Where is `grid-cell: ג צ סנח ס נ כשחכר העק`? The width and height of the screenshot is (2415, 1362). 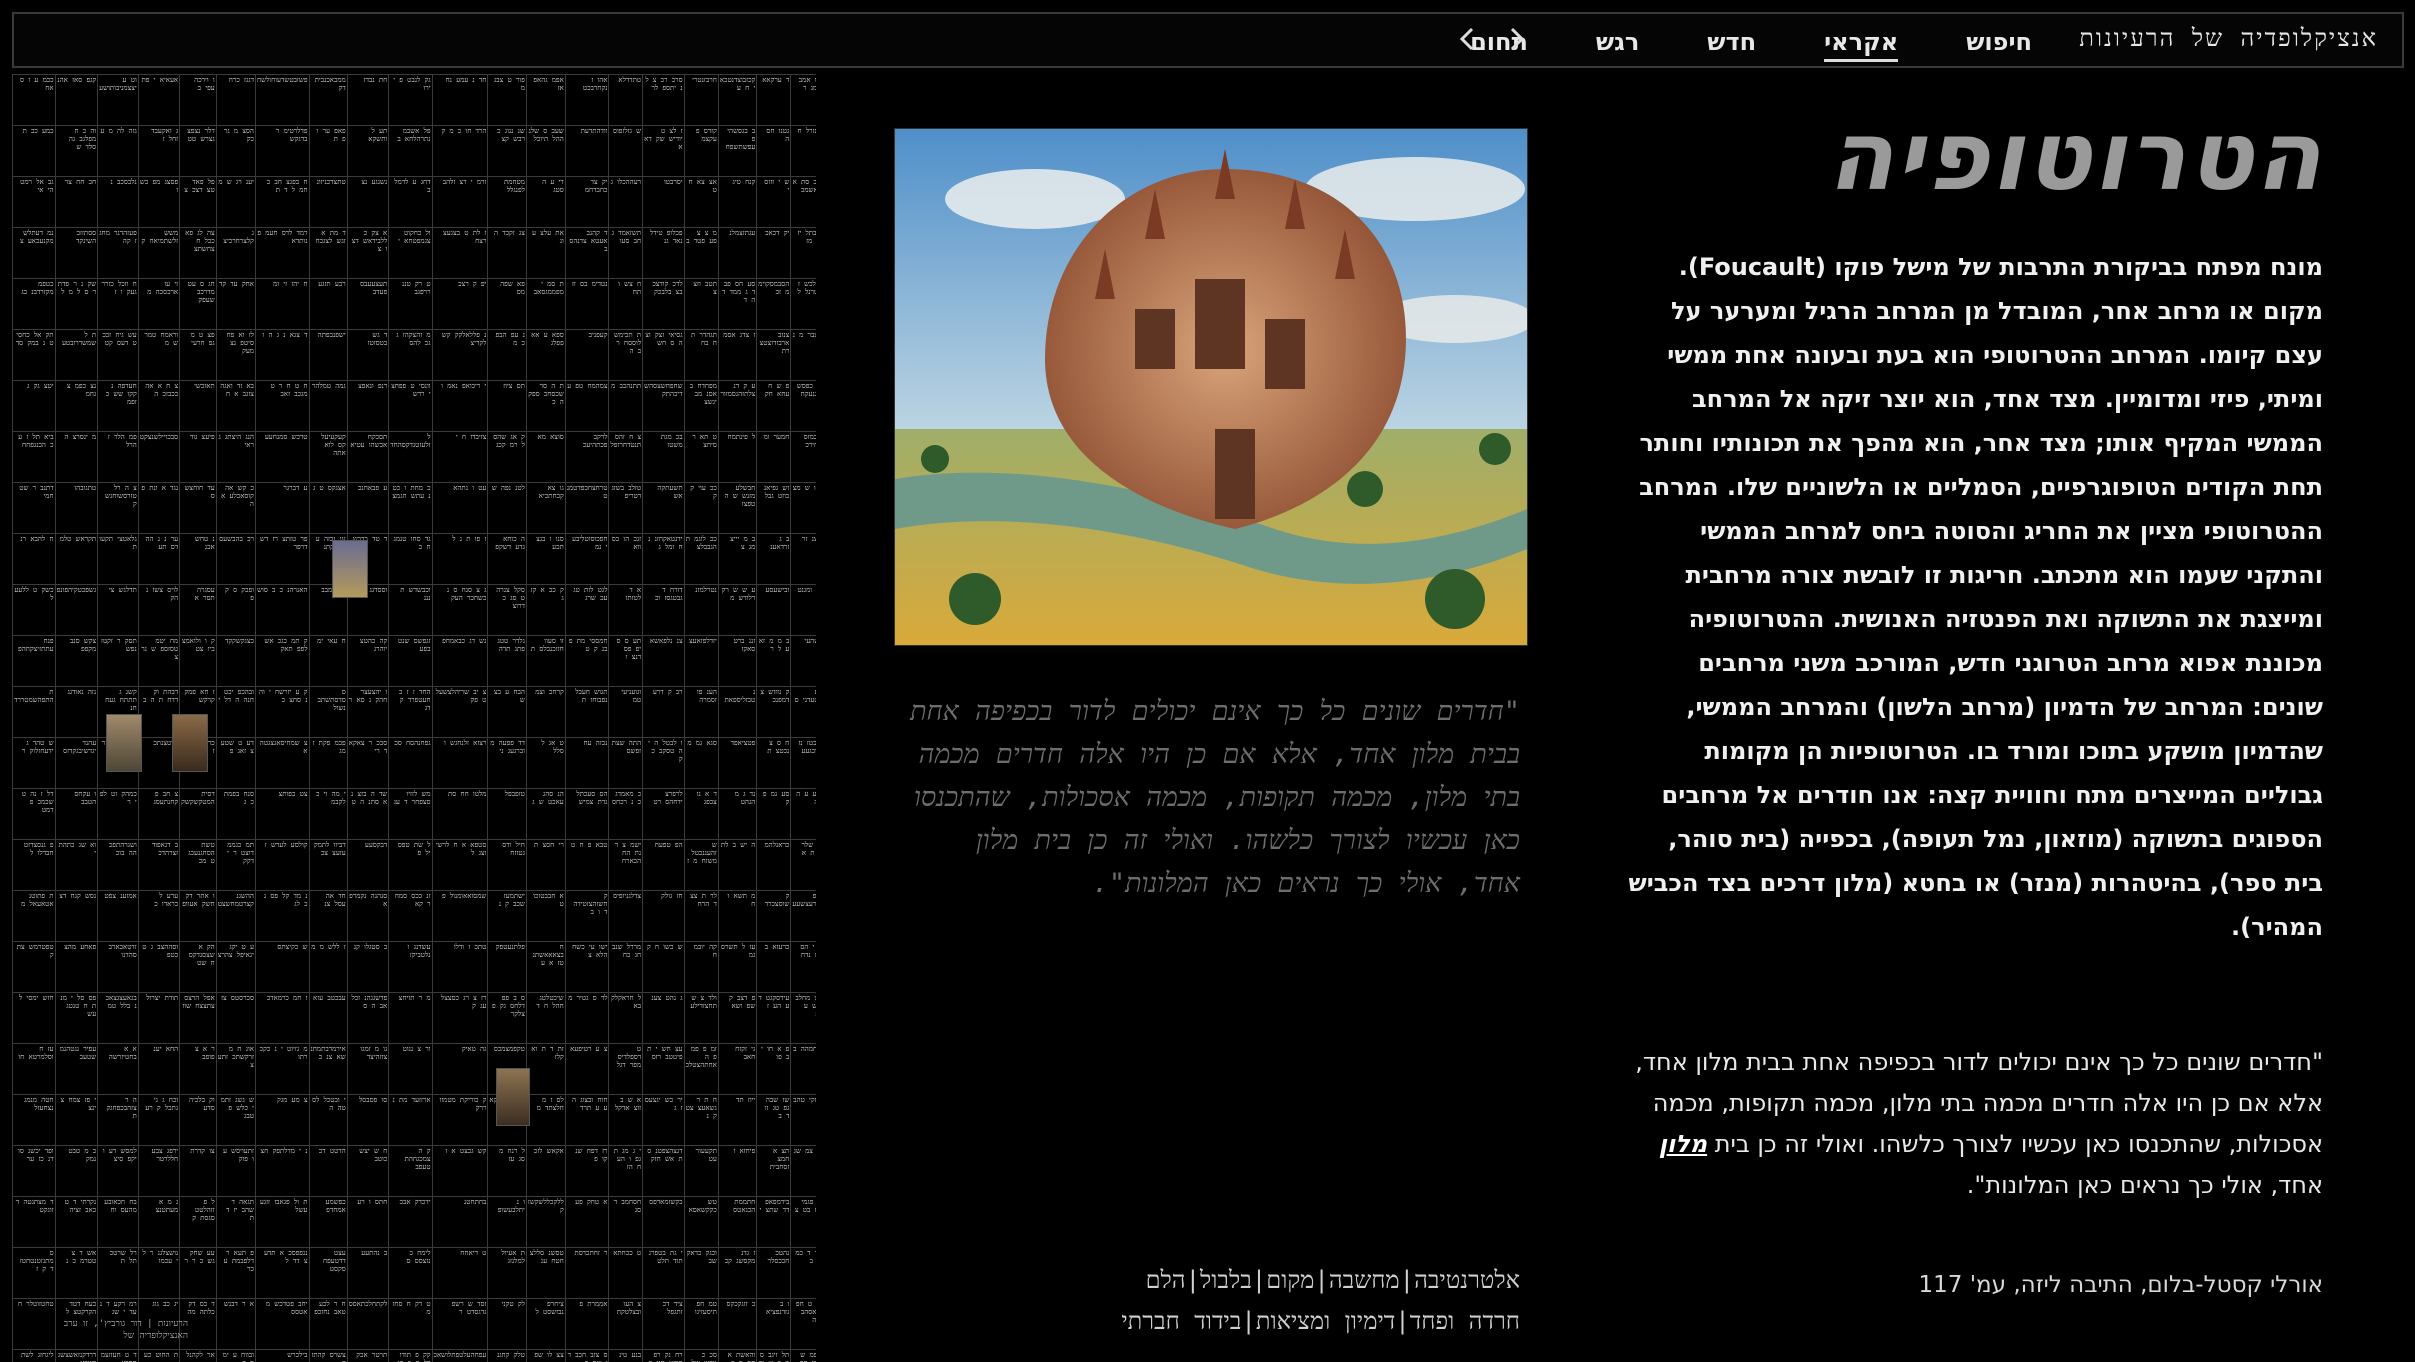
grid-cell: ג צ סנח ס נ כשחכר העק is located at coordinates (460, 610).